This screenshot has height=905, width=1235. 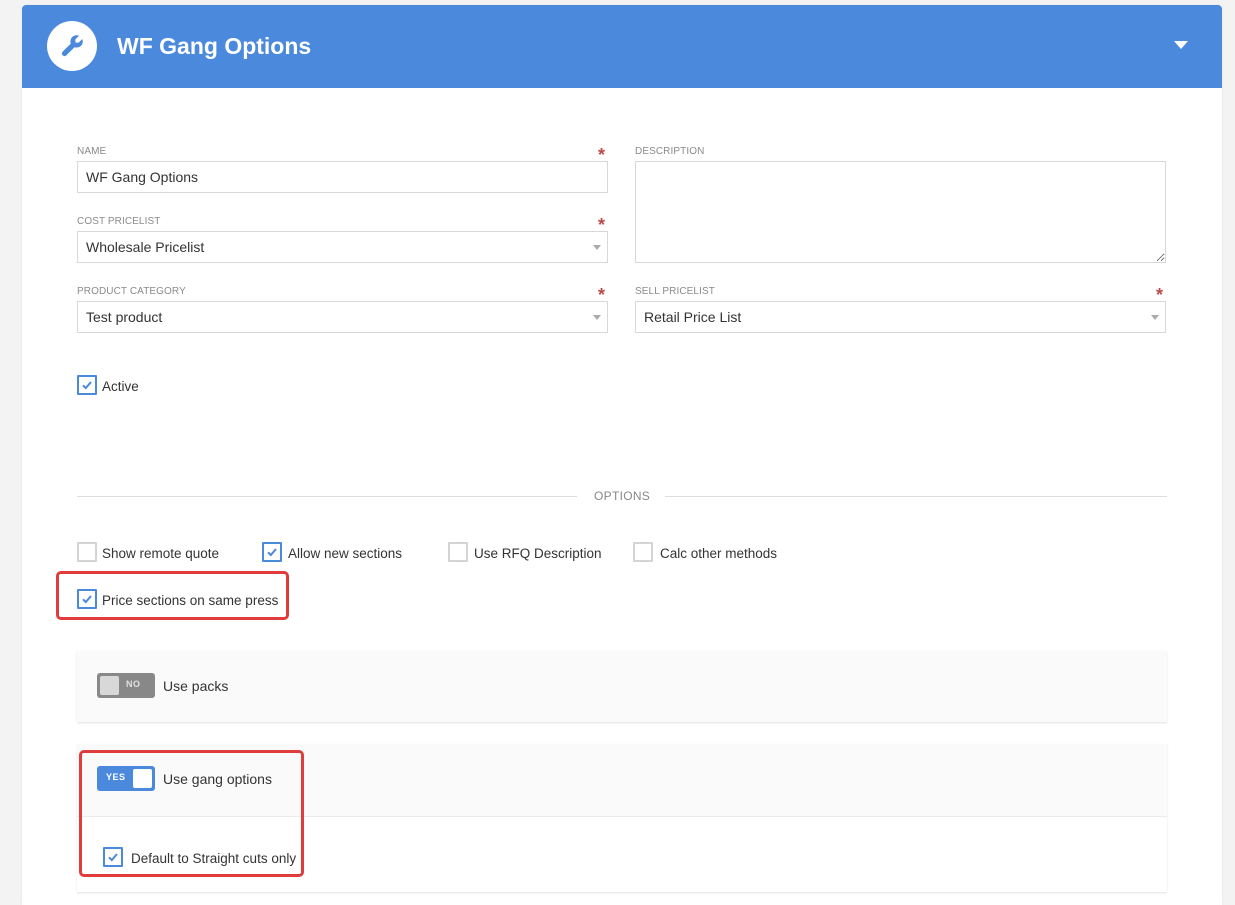 What do you see at coordinates (345, 553) in the screenshot?
I see `allow-new-sections-label: Allow new sections` at bounding box center [345, 553].